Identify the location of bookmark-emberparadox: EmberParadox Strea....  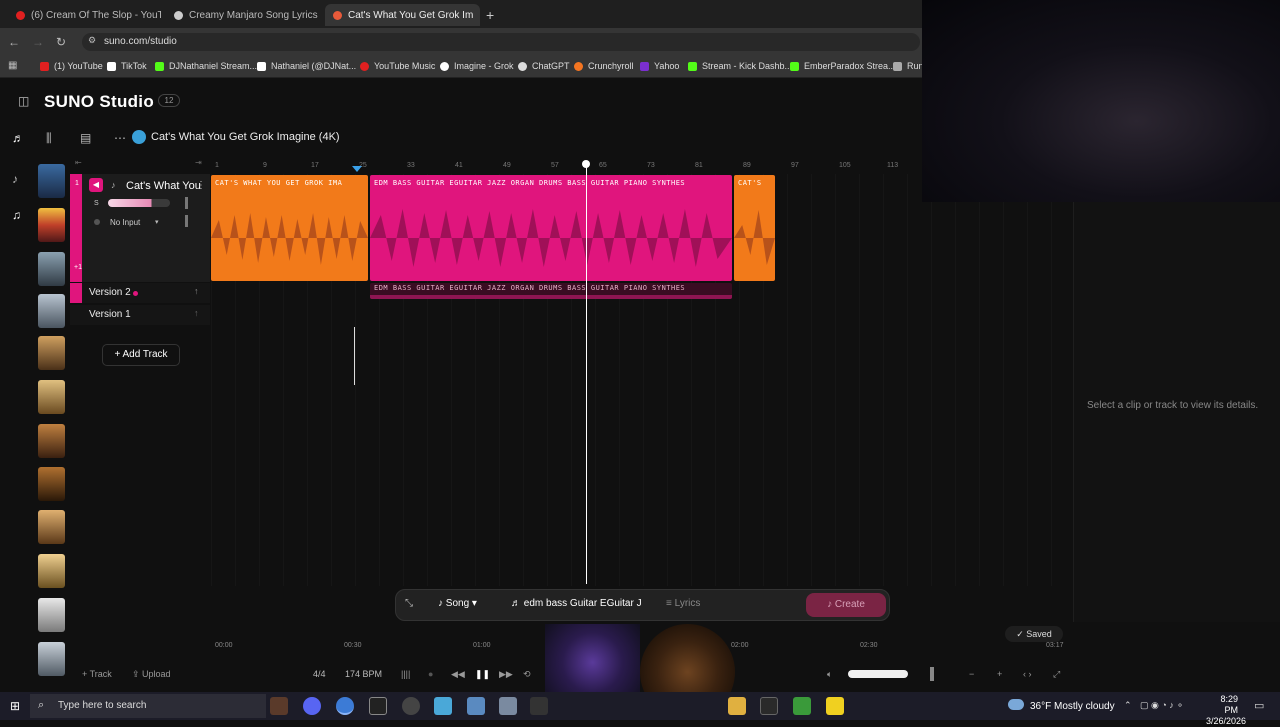
(843, 66).